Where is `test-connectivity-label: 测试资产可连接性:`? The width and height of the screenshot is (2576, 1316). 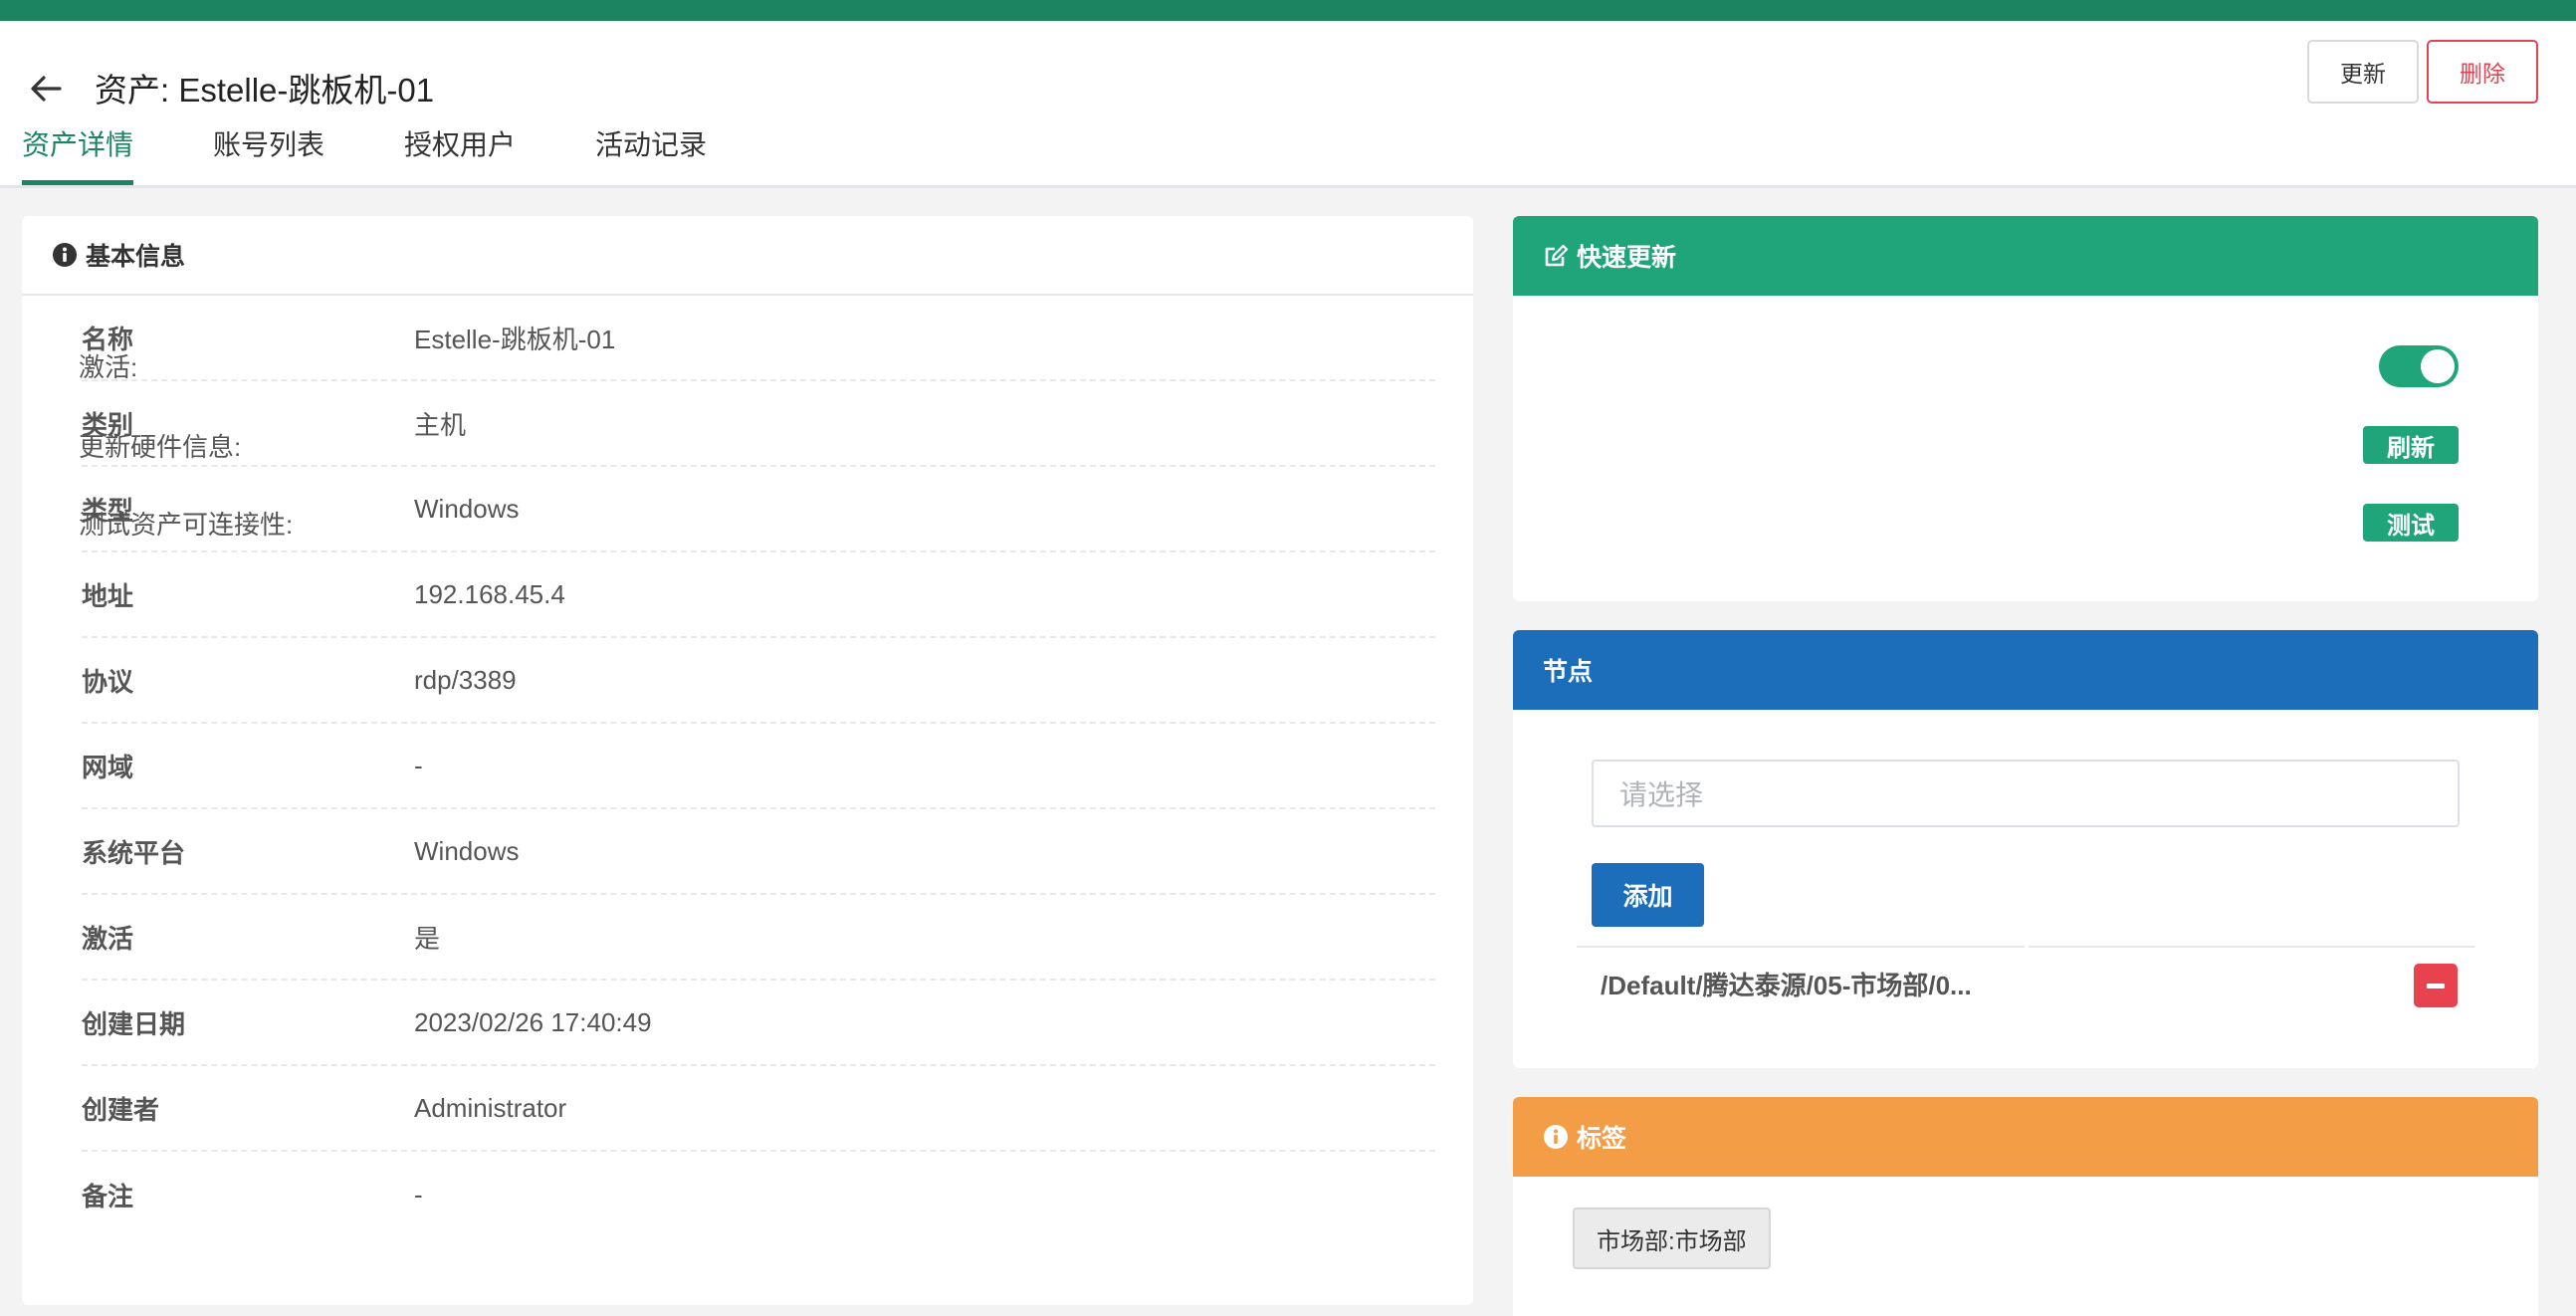 test-connectivity-label: 测试资产可连接性: is located at coordinates (186, 525).